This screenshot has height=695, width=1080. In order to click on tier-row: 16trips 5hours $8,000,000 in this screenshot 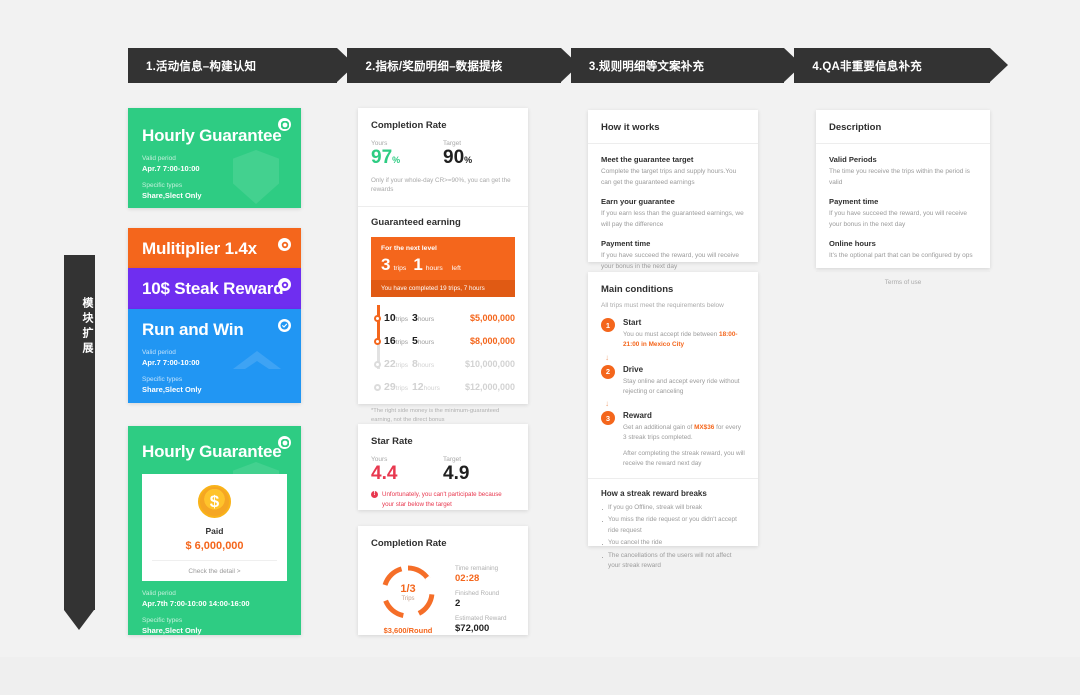, I will do `click(443, 341)`.